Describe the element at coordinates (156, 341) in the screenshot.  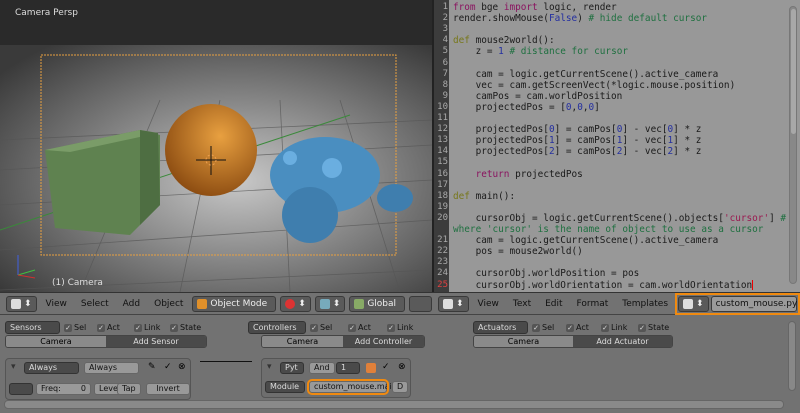
I see `add-sensor-button: Add Sensor` at that location.